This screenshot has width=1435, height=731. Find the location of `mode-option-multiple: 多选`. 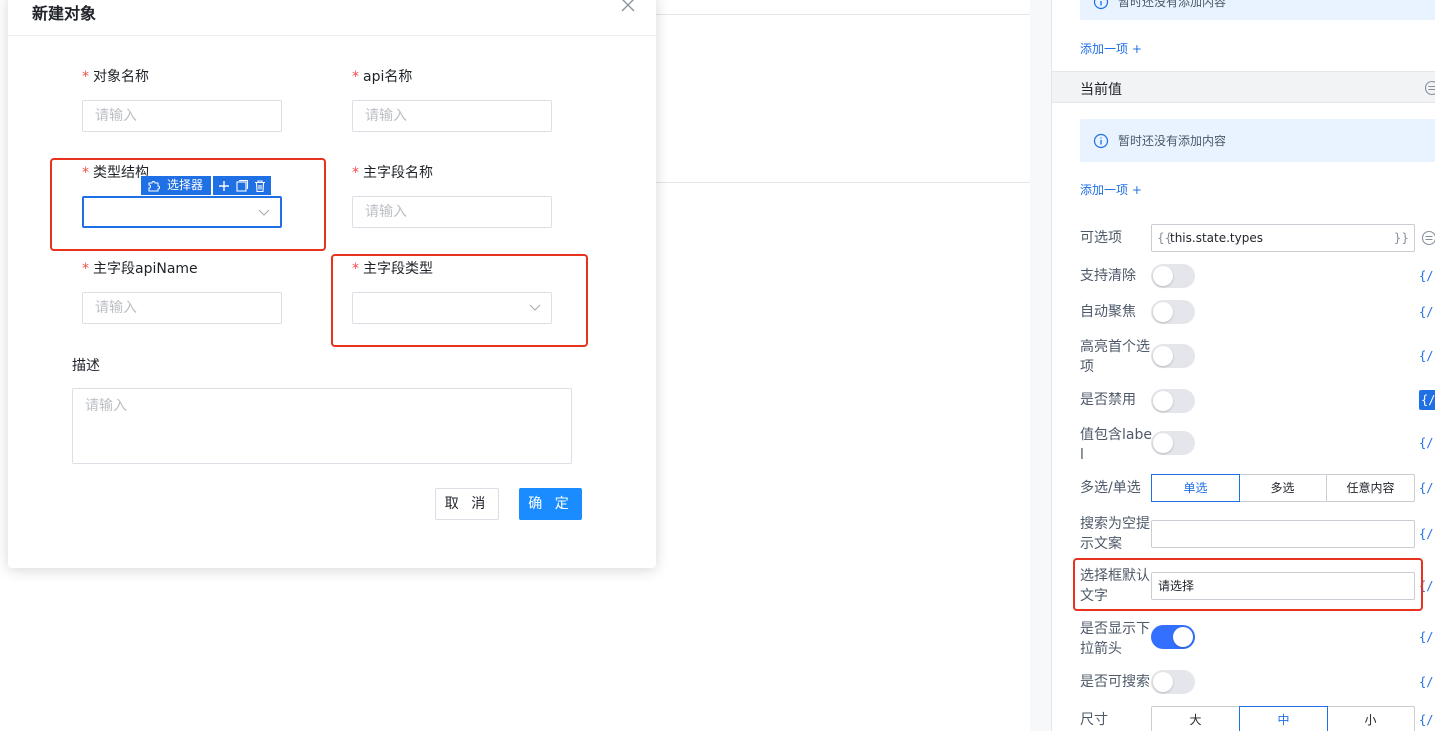

mode-option-multiple: 多选 is located at coordinates (1283, 488).